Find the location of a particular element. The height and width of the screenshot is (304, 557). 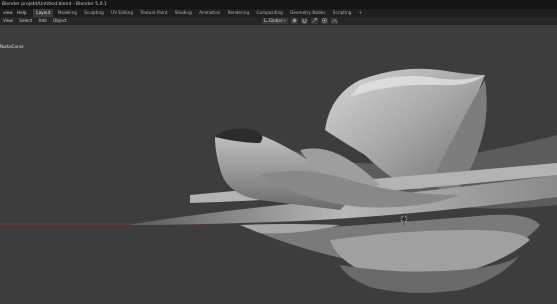

falloff-icon is located at coordinates (334, 21).